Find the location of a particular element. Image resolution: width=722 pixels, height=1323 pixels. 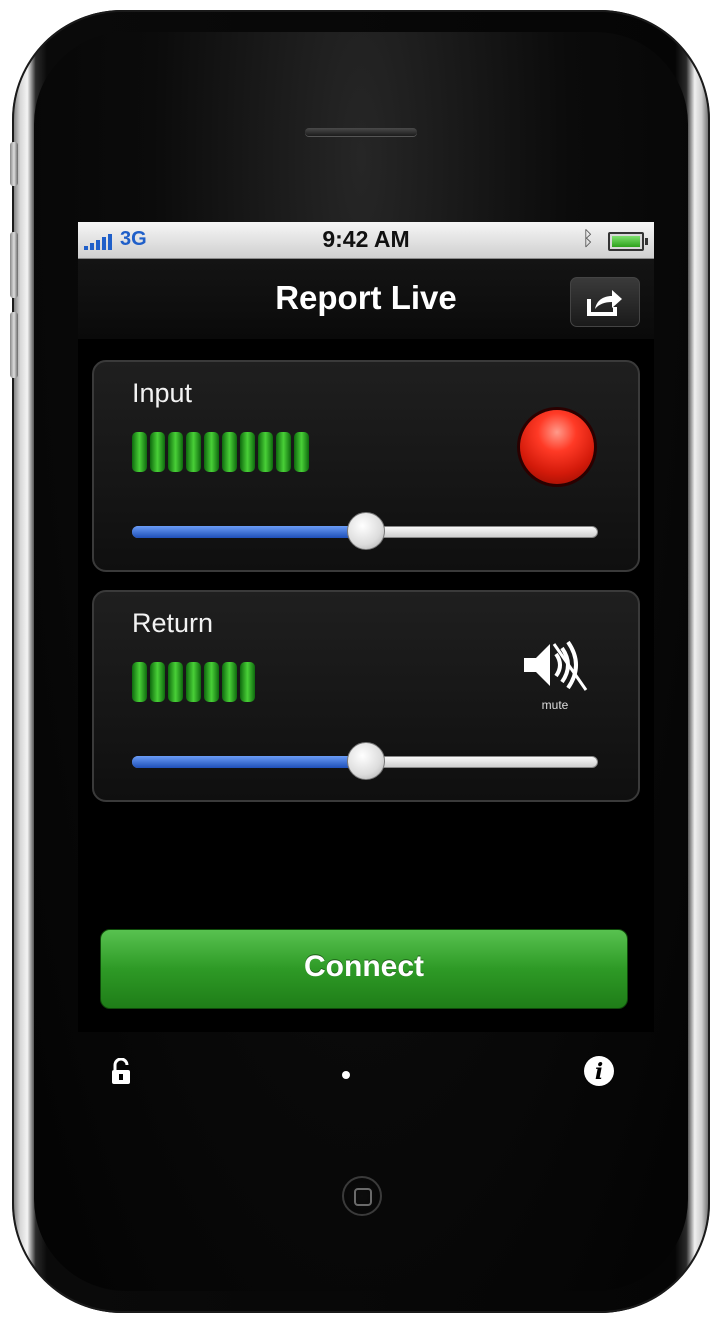

status-time: 9:42 AM is located at coordinates (366, 239).